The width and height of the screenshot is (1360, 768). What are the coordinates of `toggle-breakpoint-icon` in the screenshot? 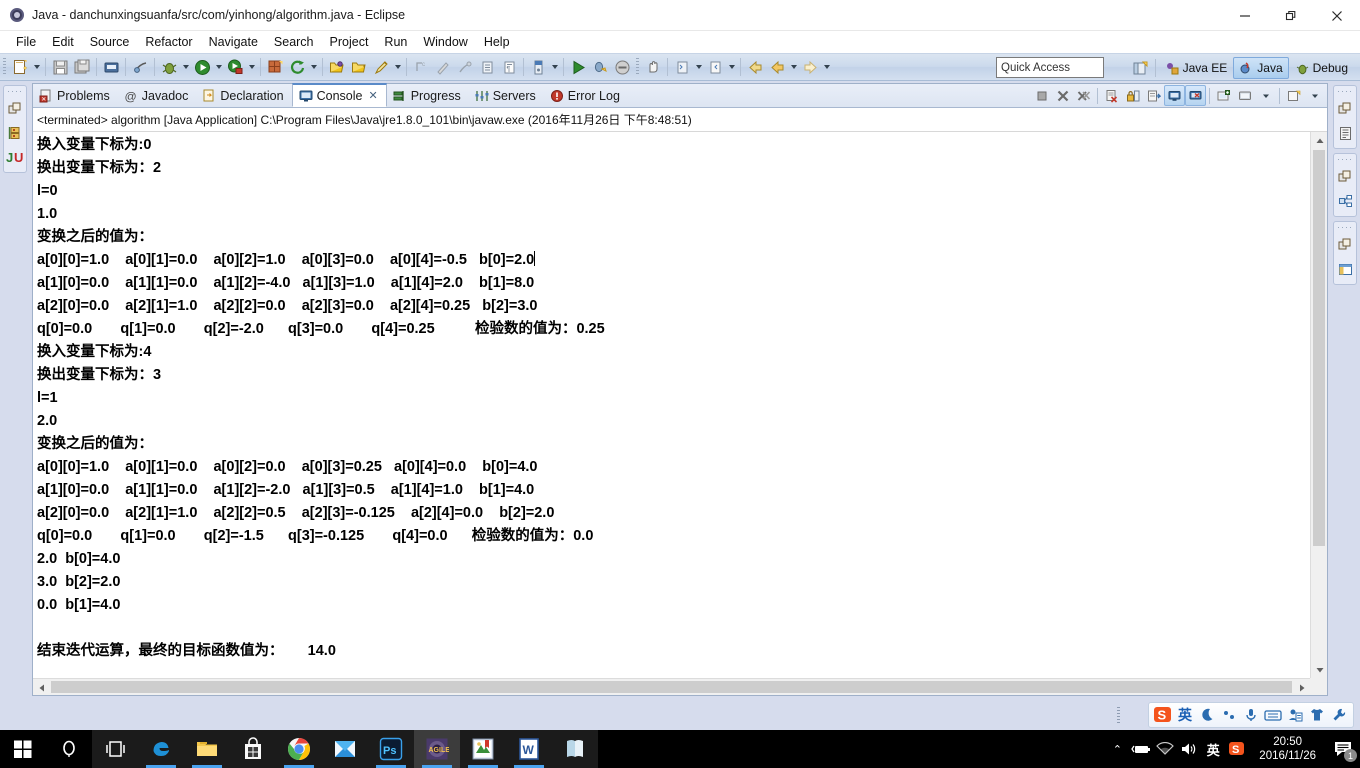 It's located at (140, 67).